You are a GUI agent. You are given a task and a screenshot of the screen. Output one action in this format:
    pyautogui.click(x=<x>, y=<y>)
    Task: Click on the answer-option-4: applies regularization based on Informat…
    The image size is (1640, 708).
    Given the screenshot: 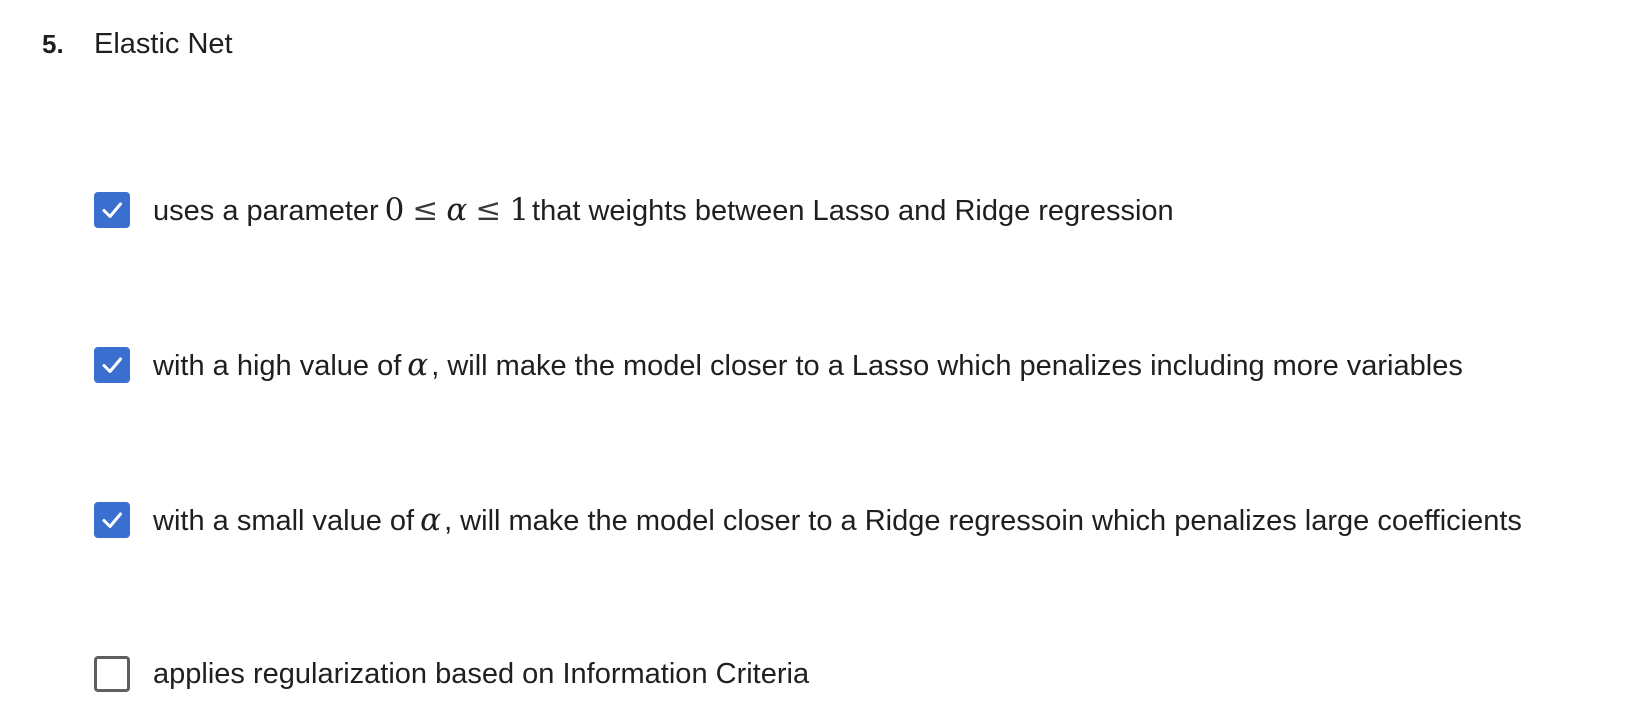 What is the action you would take?
    pyautogui.click(x=451, y=674)
    